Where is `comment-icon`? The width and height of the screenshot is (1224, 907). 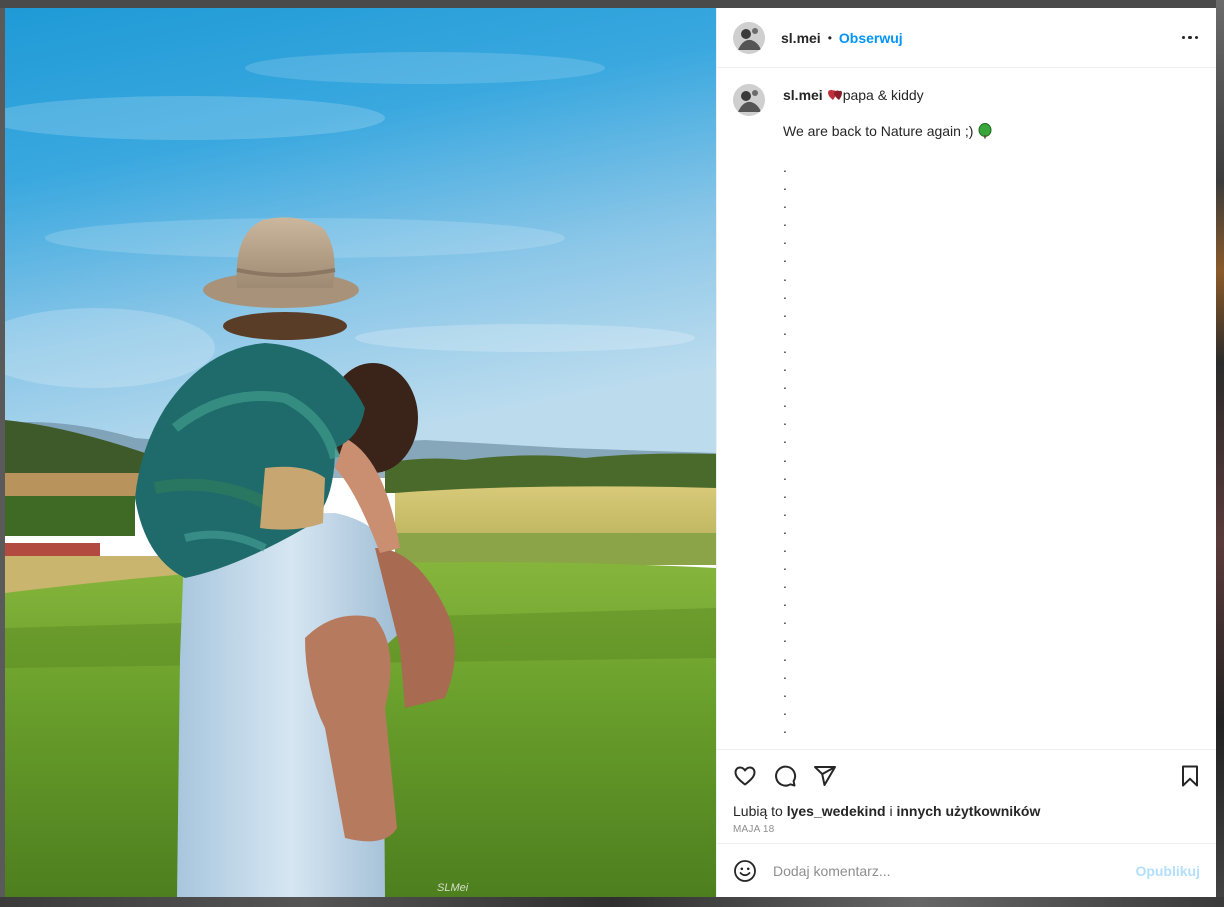 comment-icon is located at coordinates (785, 776).